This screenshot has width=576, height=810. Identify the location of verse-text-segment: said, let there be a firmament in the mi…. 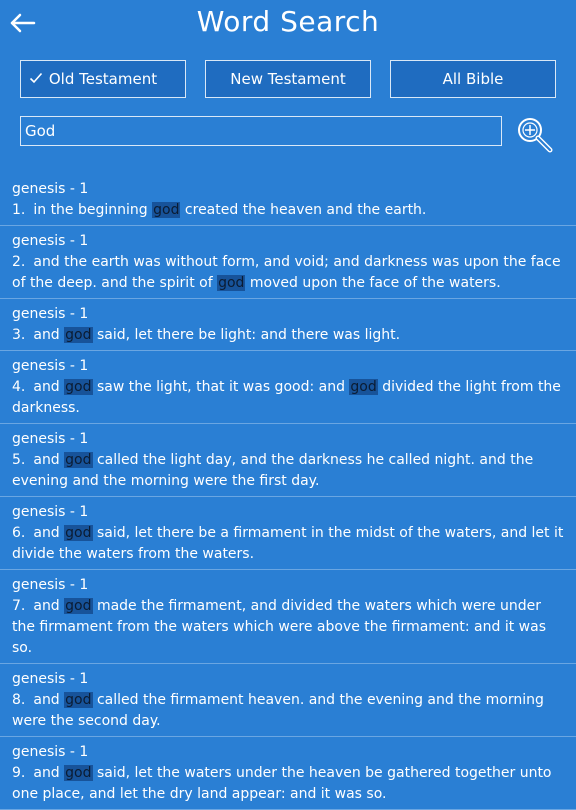
(288, 543).